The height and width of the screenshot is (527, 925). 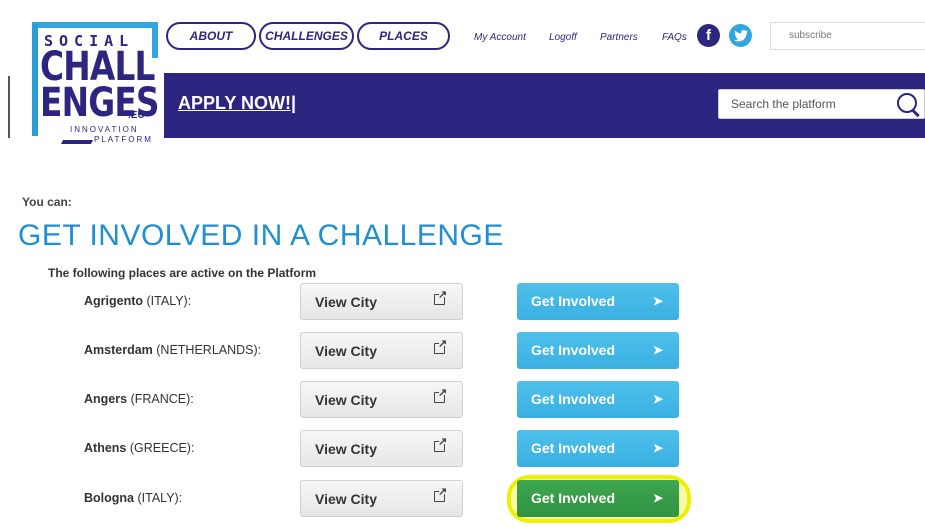 What do you see at coordinates (209, 350) in the screenshot?
I see `place-country: (NETHERLANDS):` at bounding box center [209, 350].